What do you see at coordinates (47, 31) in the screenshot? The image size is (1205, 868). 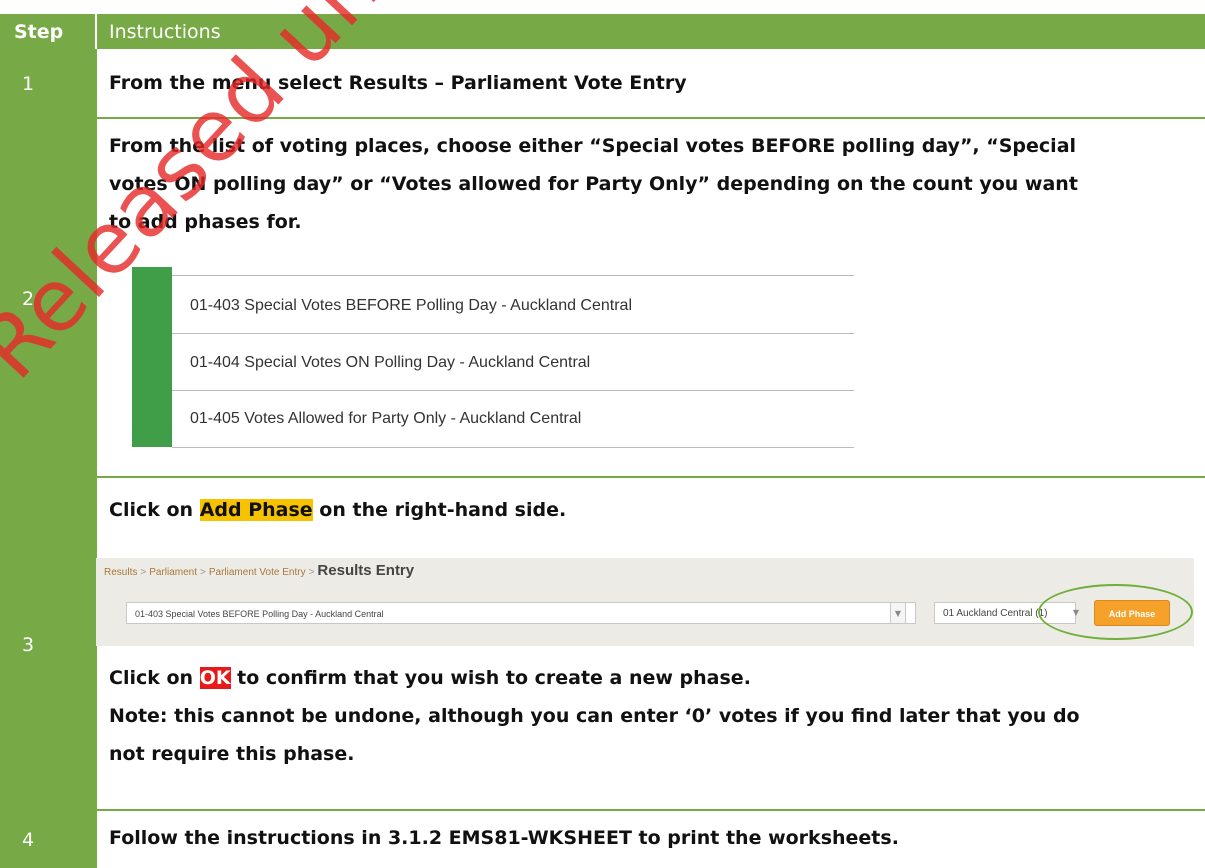 I see `step-header: Step` at bounding box center [47, 31].